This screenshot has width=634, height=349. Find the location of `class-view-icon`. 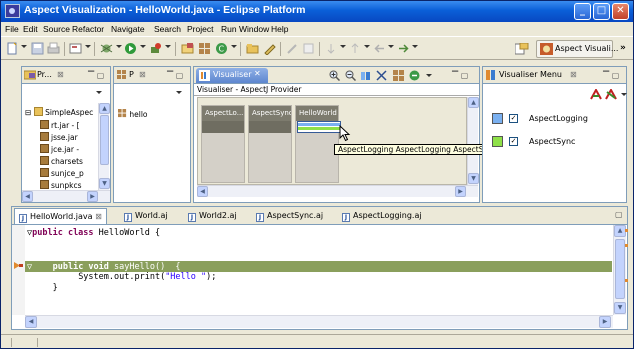

class-view-icon is located at coordinates (414, 75).